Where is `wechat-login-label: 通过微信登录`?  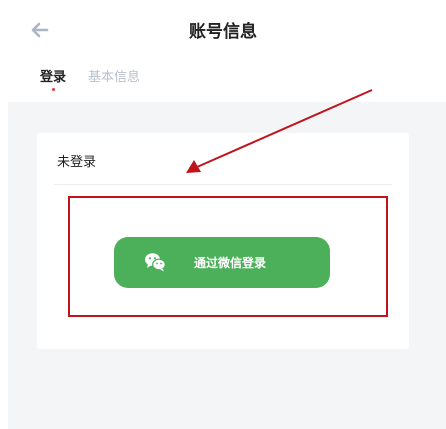 wechat-login-label: 通过微信登录 is located at coordinates (230, 263).